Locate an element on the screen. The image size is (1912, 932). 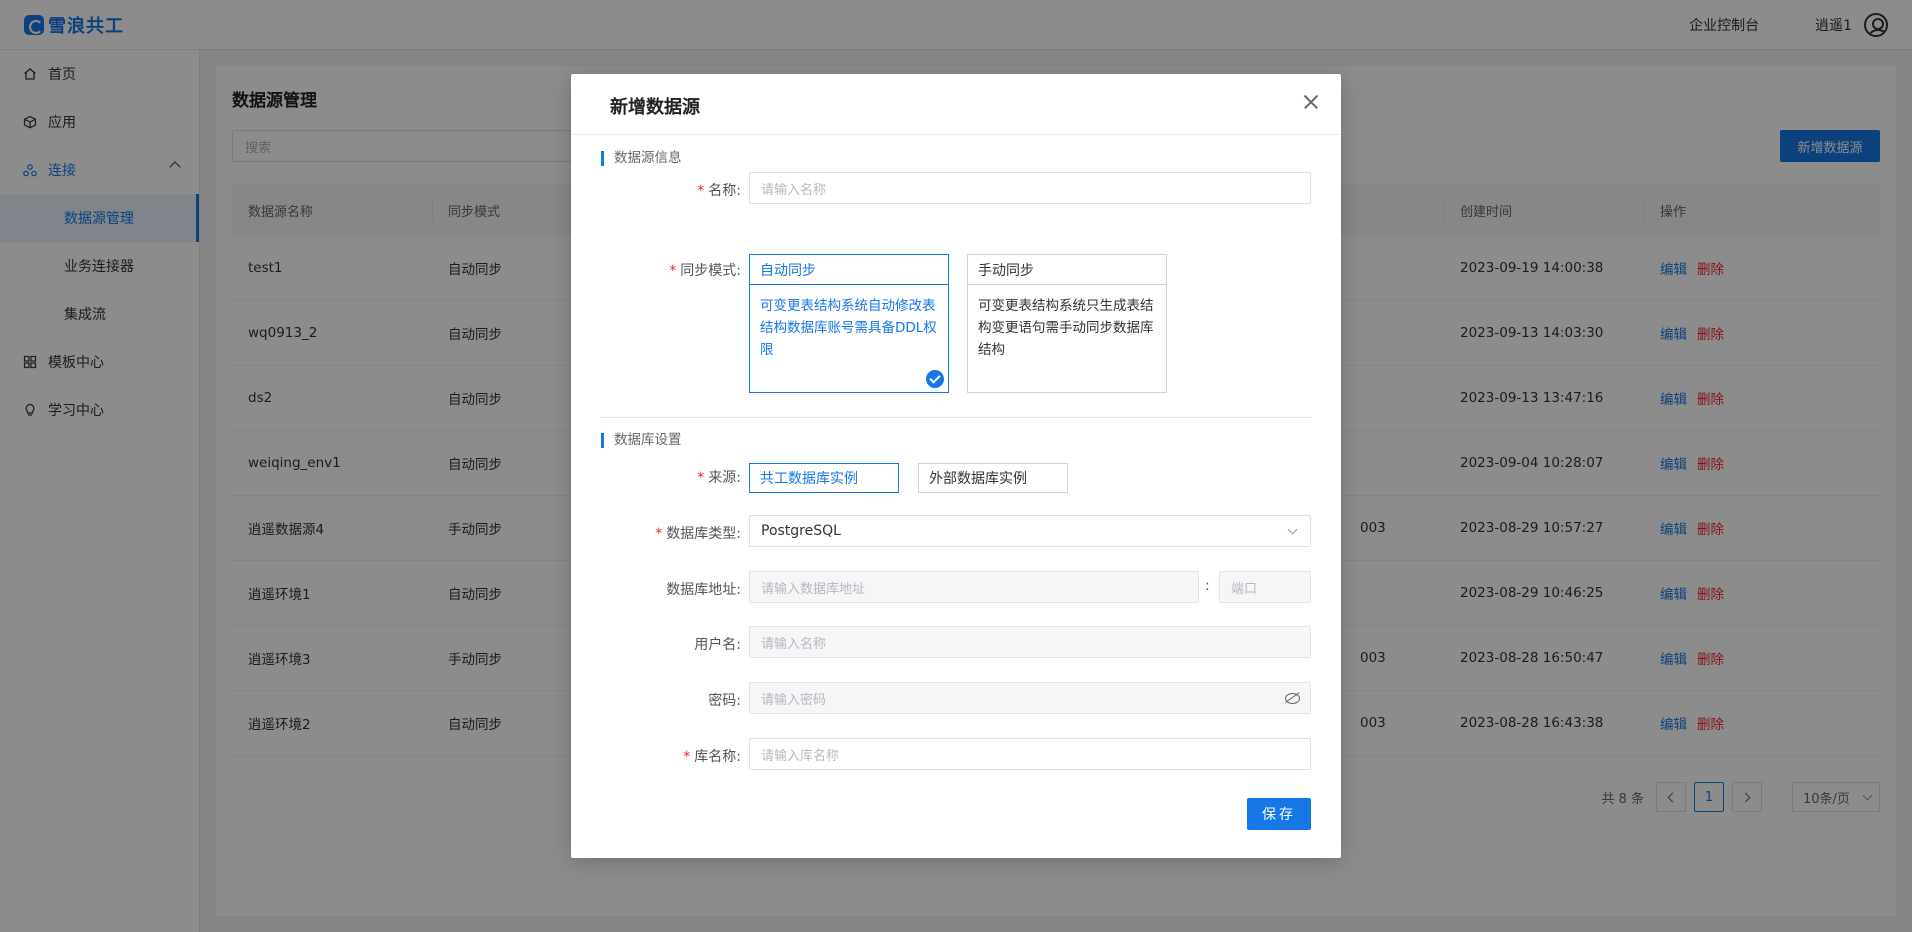
dbtype-select: PostgreSQL is located at coordinates (1030, 531).